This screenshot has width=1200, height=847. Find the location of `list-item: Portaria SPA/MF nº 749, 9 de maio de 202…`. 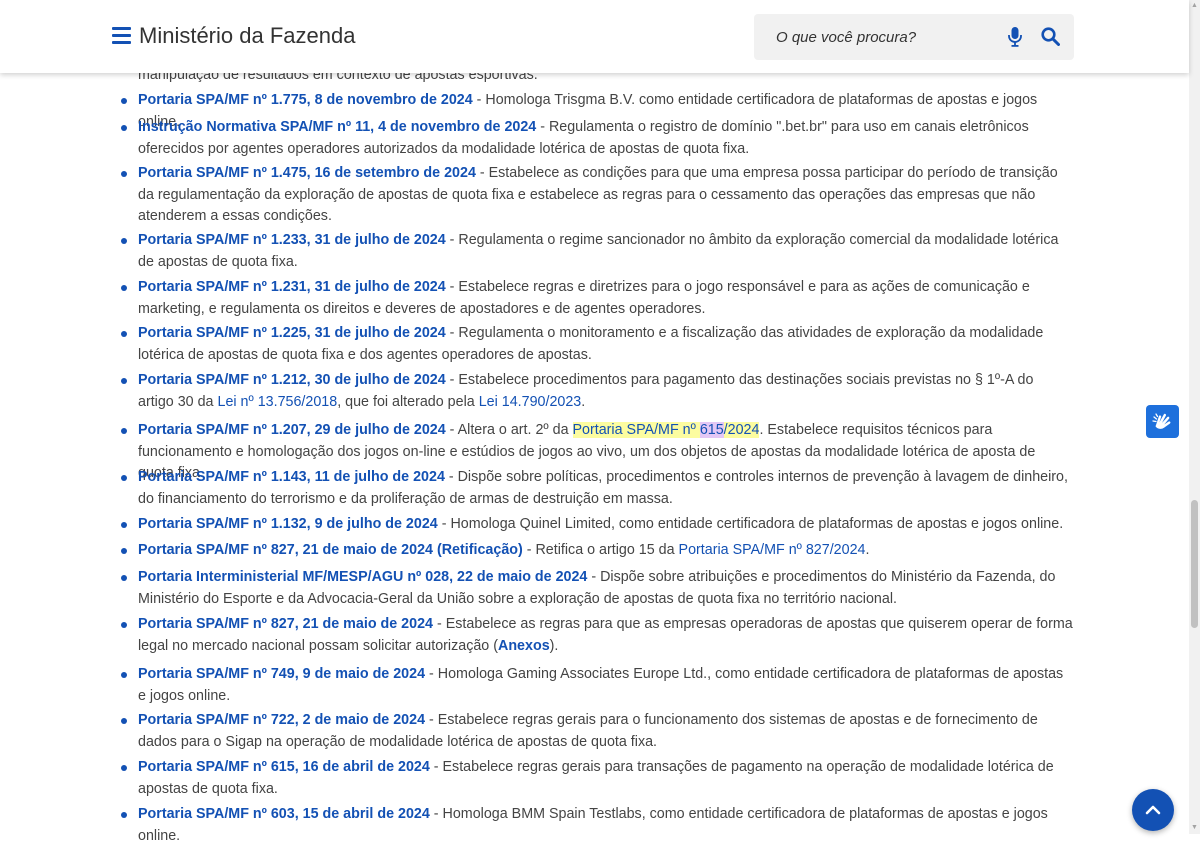

list-item: Portaria SPA/MF nº 749, 9 de maio de 202… is located at coordinates (597, 685).